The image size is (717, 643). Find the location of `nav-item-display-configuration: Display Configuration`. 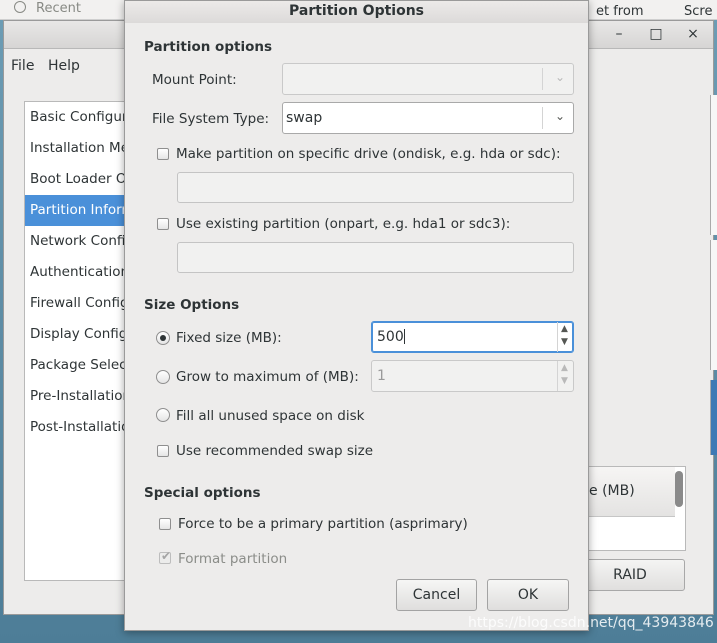

nav-item-display-configuration: Display Configuration is located at coordinates (79, 334).